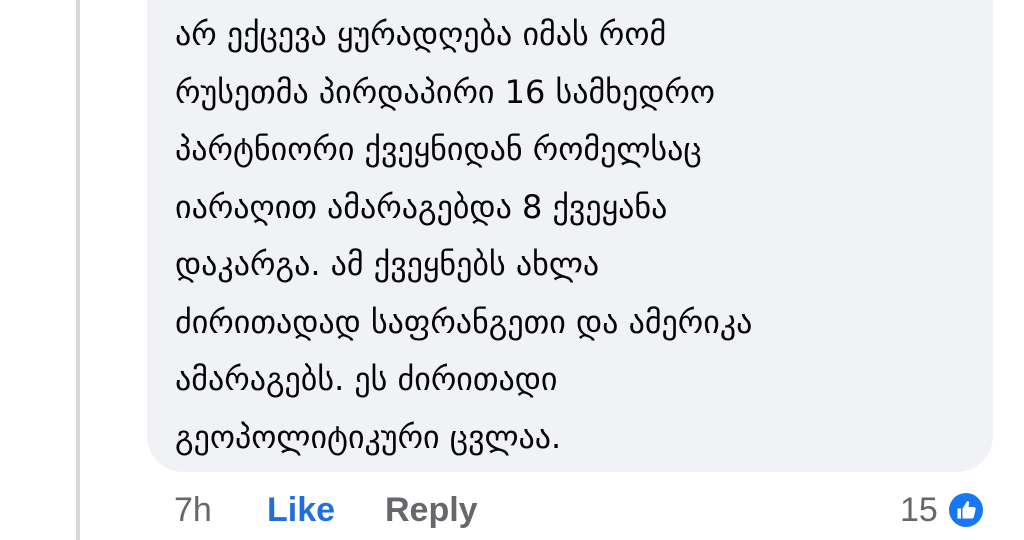 This screenshot has height=540, width=1024. What do you see at coordinates (366, 379) in the screenshot?
I see `comment-line: ამარაგებს. ეს ძირითადი` at bounding box center [366, 379].